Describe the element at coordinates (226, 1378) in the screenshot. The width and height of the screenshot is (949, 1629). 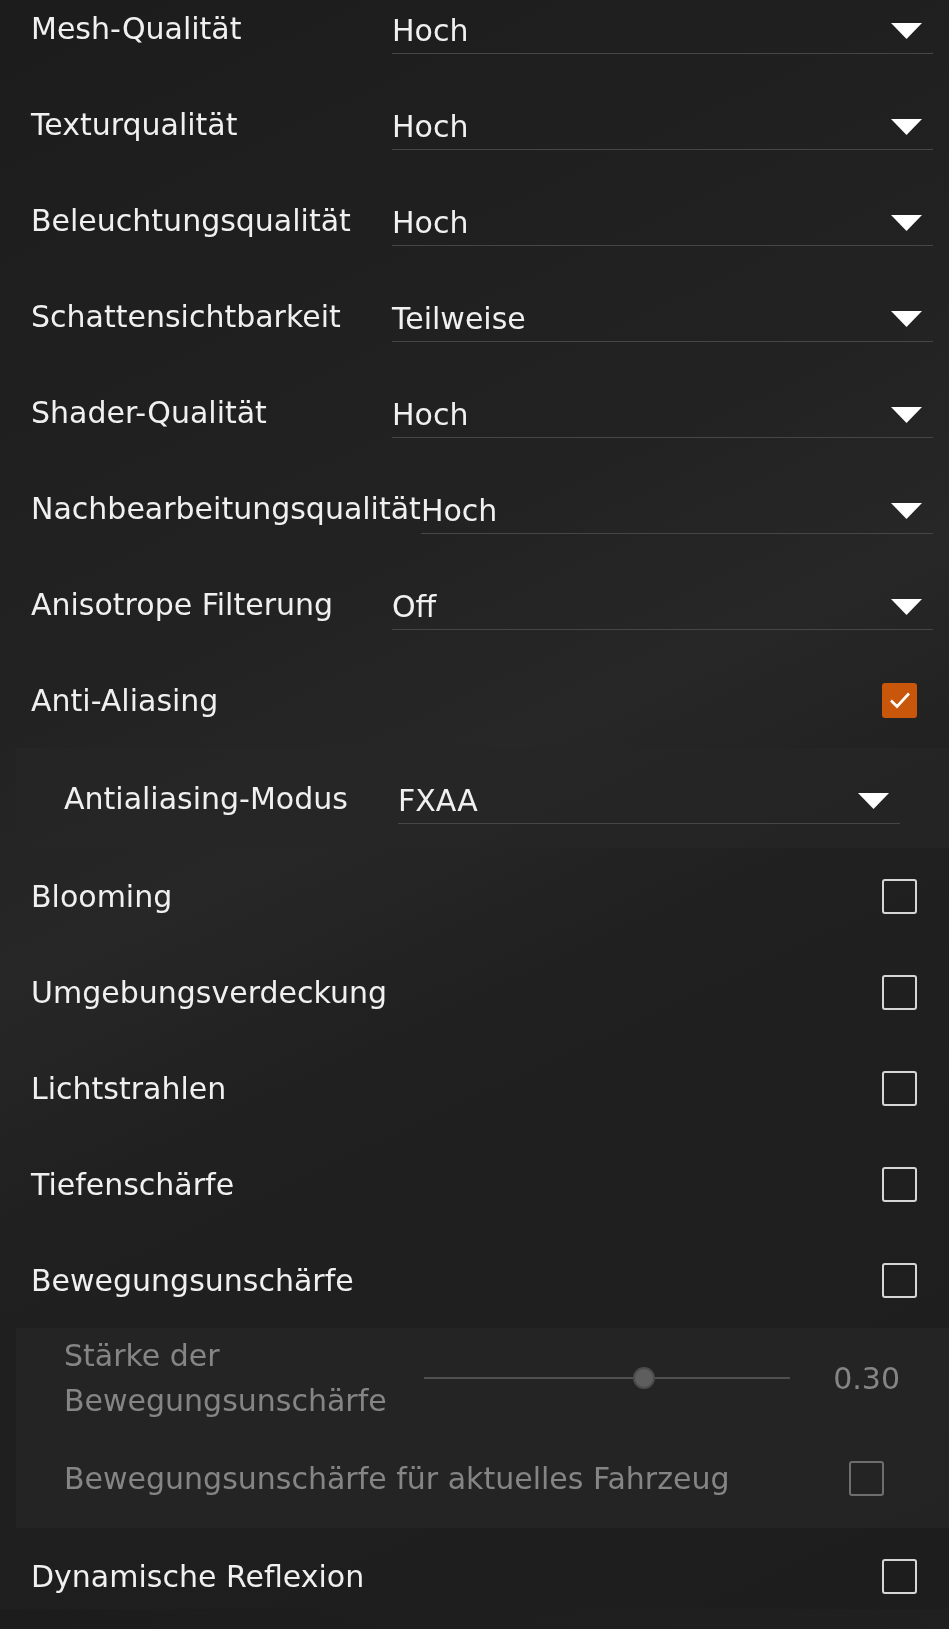
I see `setting-label: Stärke der Bewegungsunschärfe` at that location.